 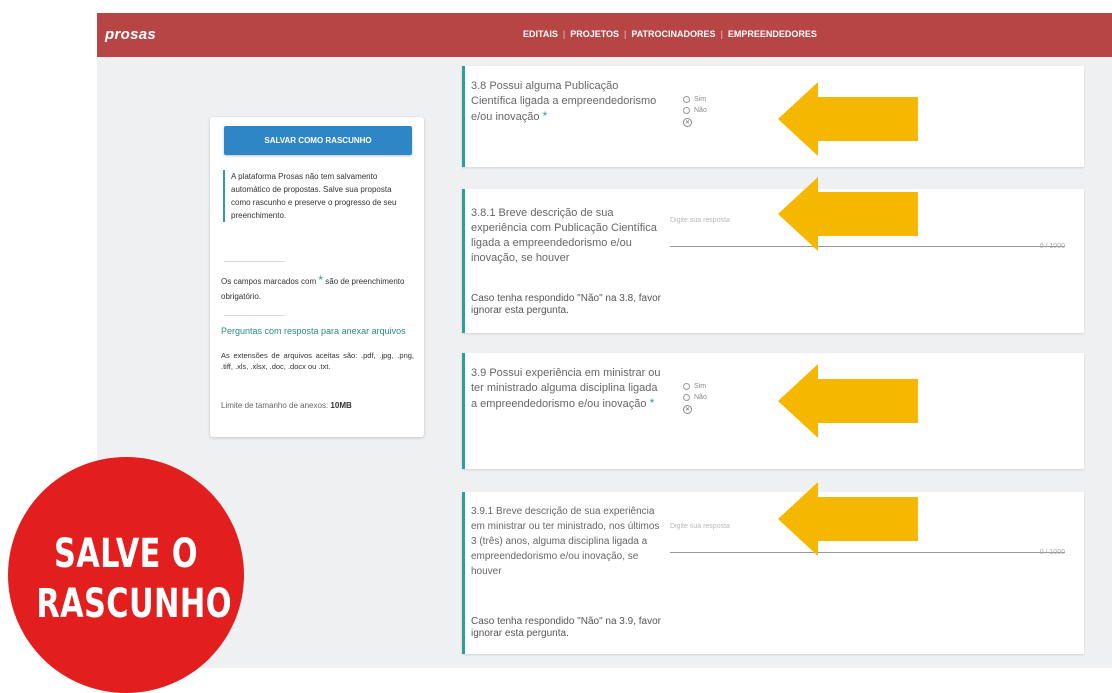 I want to click on nav-projetos: PROJETOS, so click(x=594, y=34).